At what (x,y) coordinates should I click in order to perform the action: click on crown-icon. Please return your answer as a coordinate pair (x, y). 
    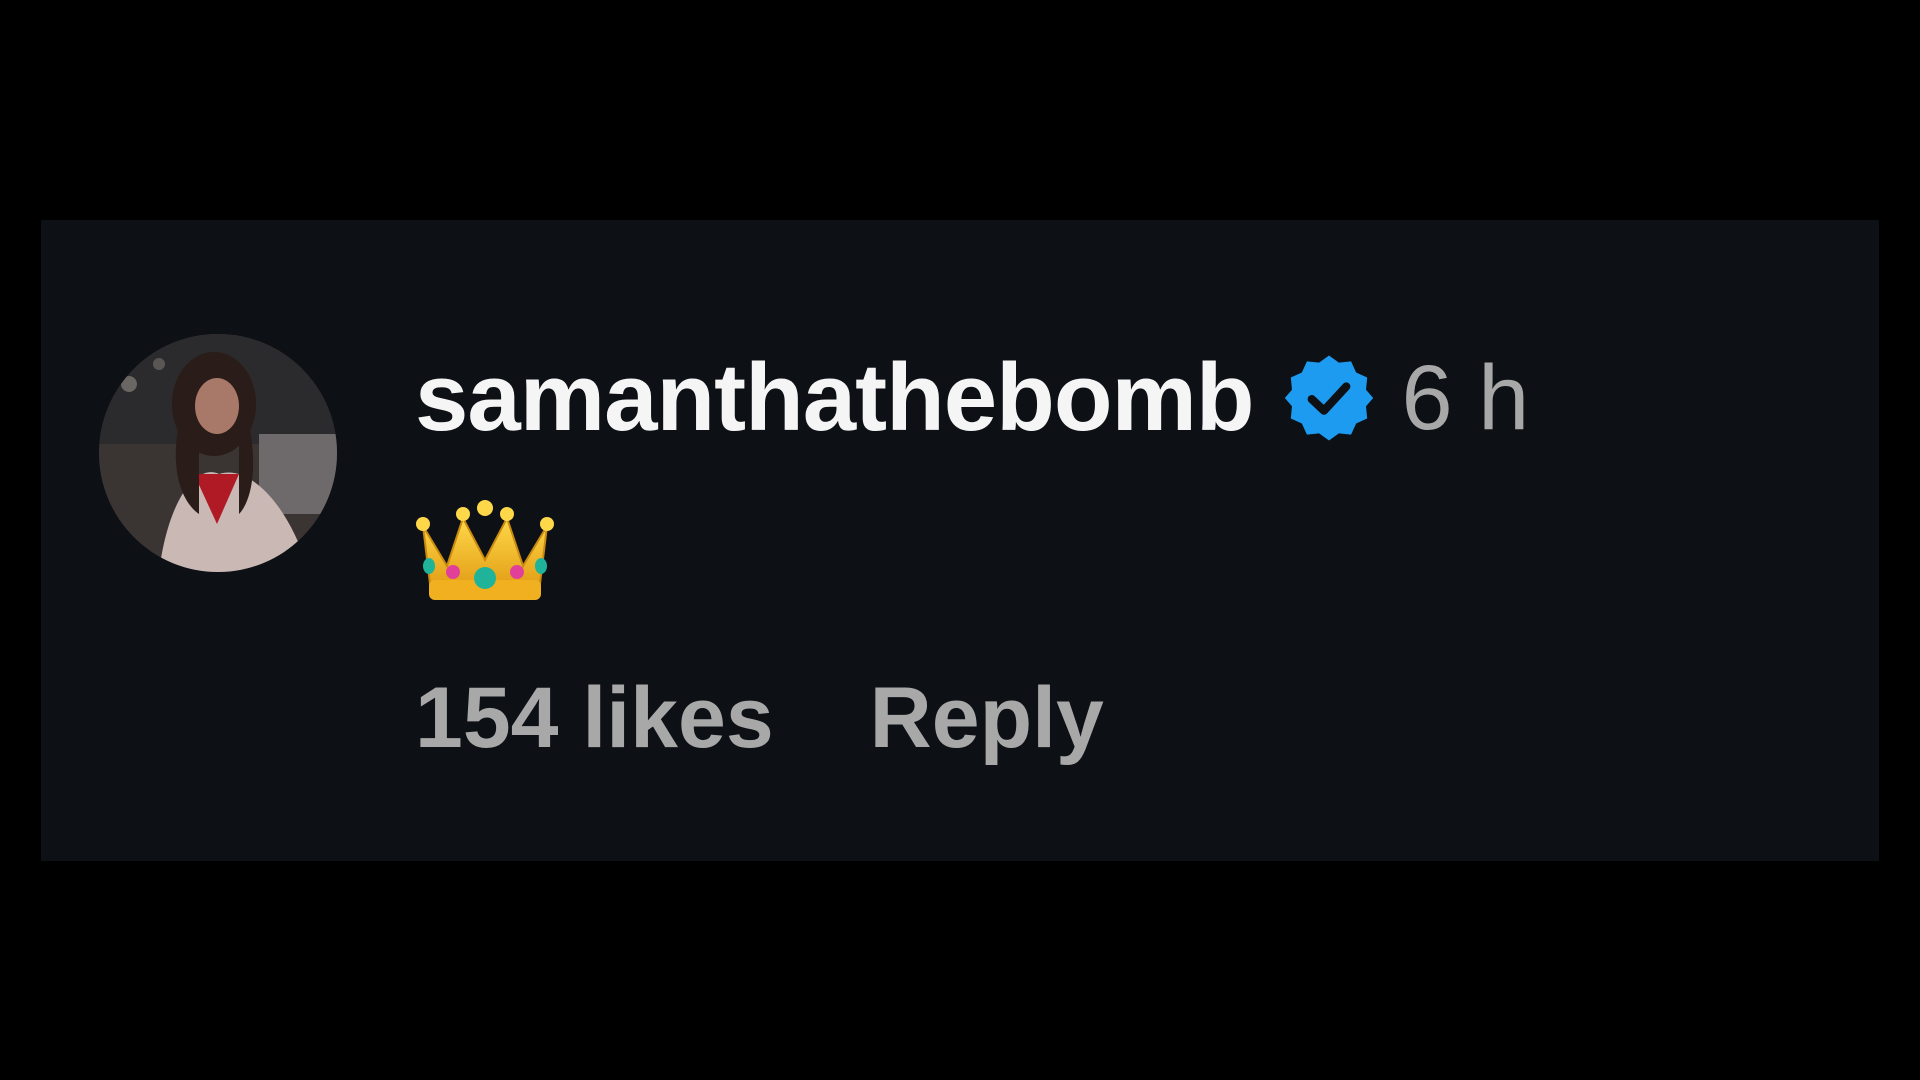
    Looking at the image, I should click on (485, 550).